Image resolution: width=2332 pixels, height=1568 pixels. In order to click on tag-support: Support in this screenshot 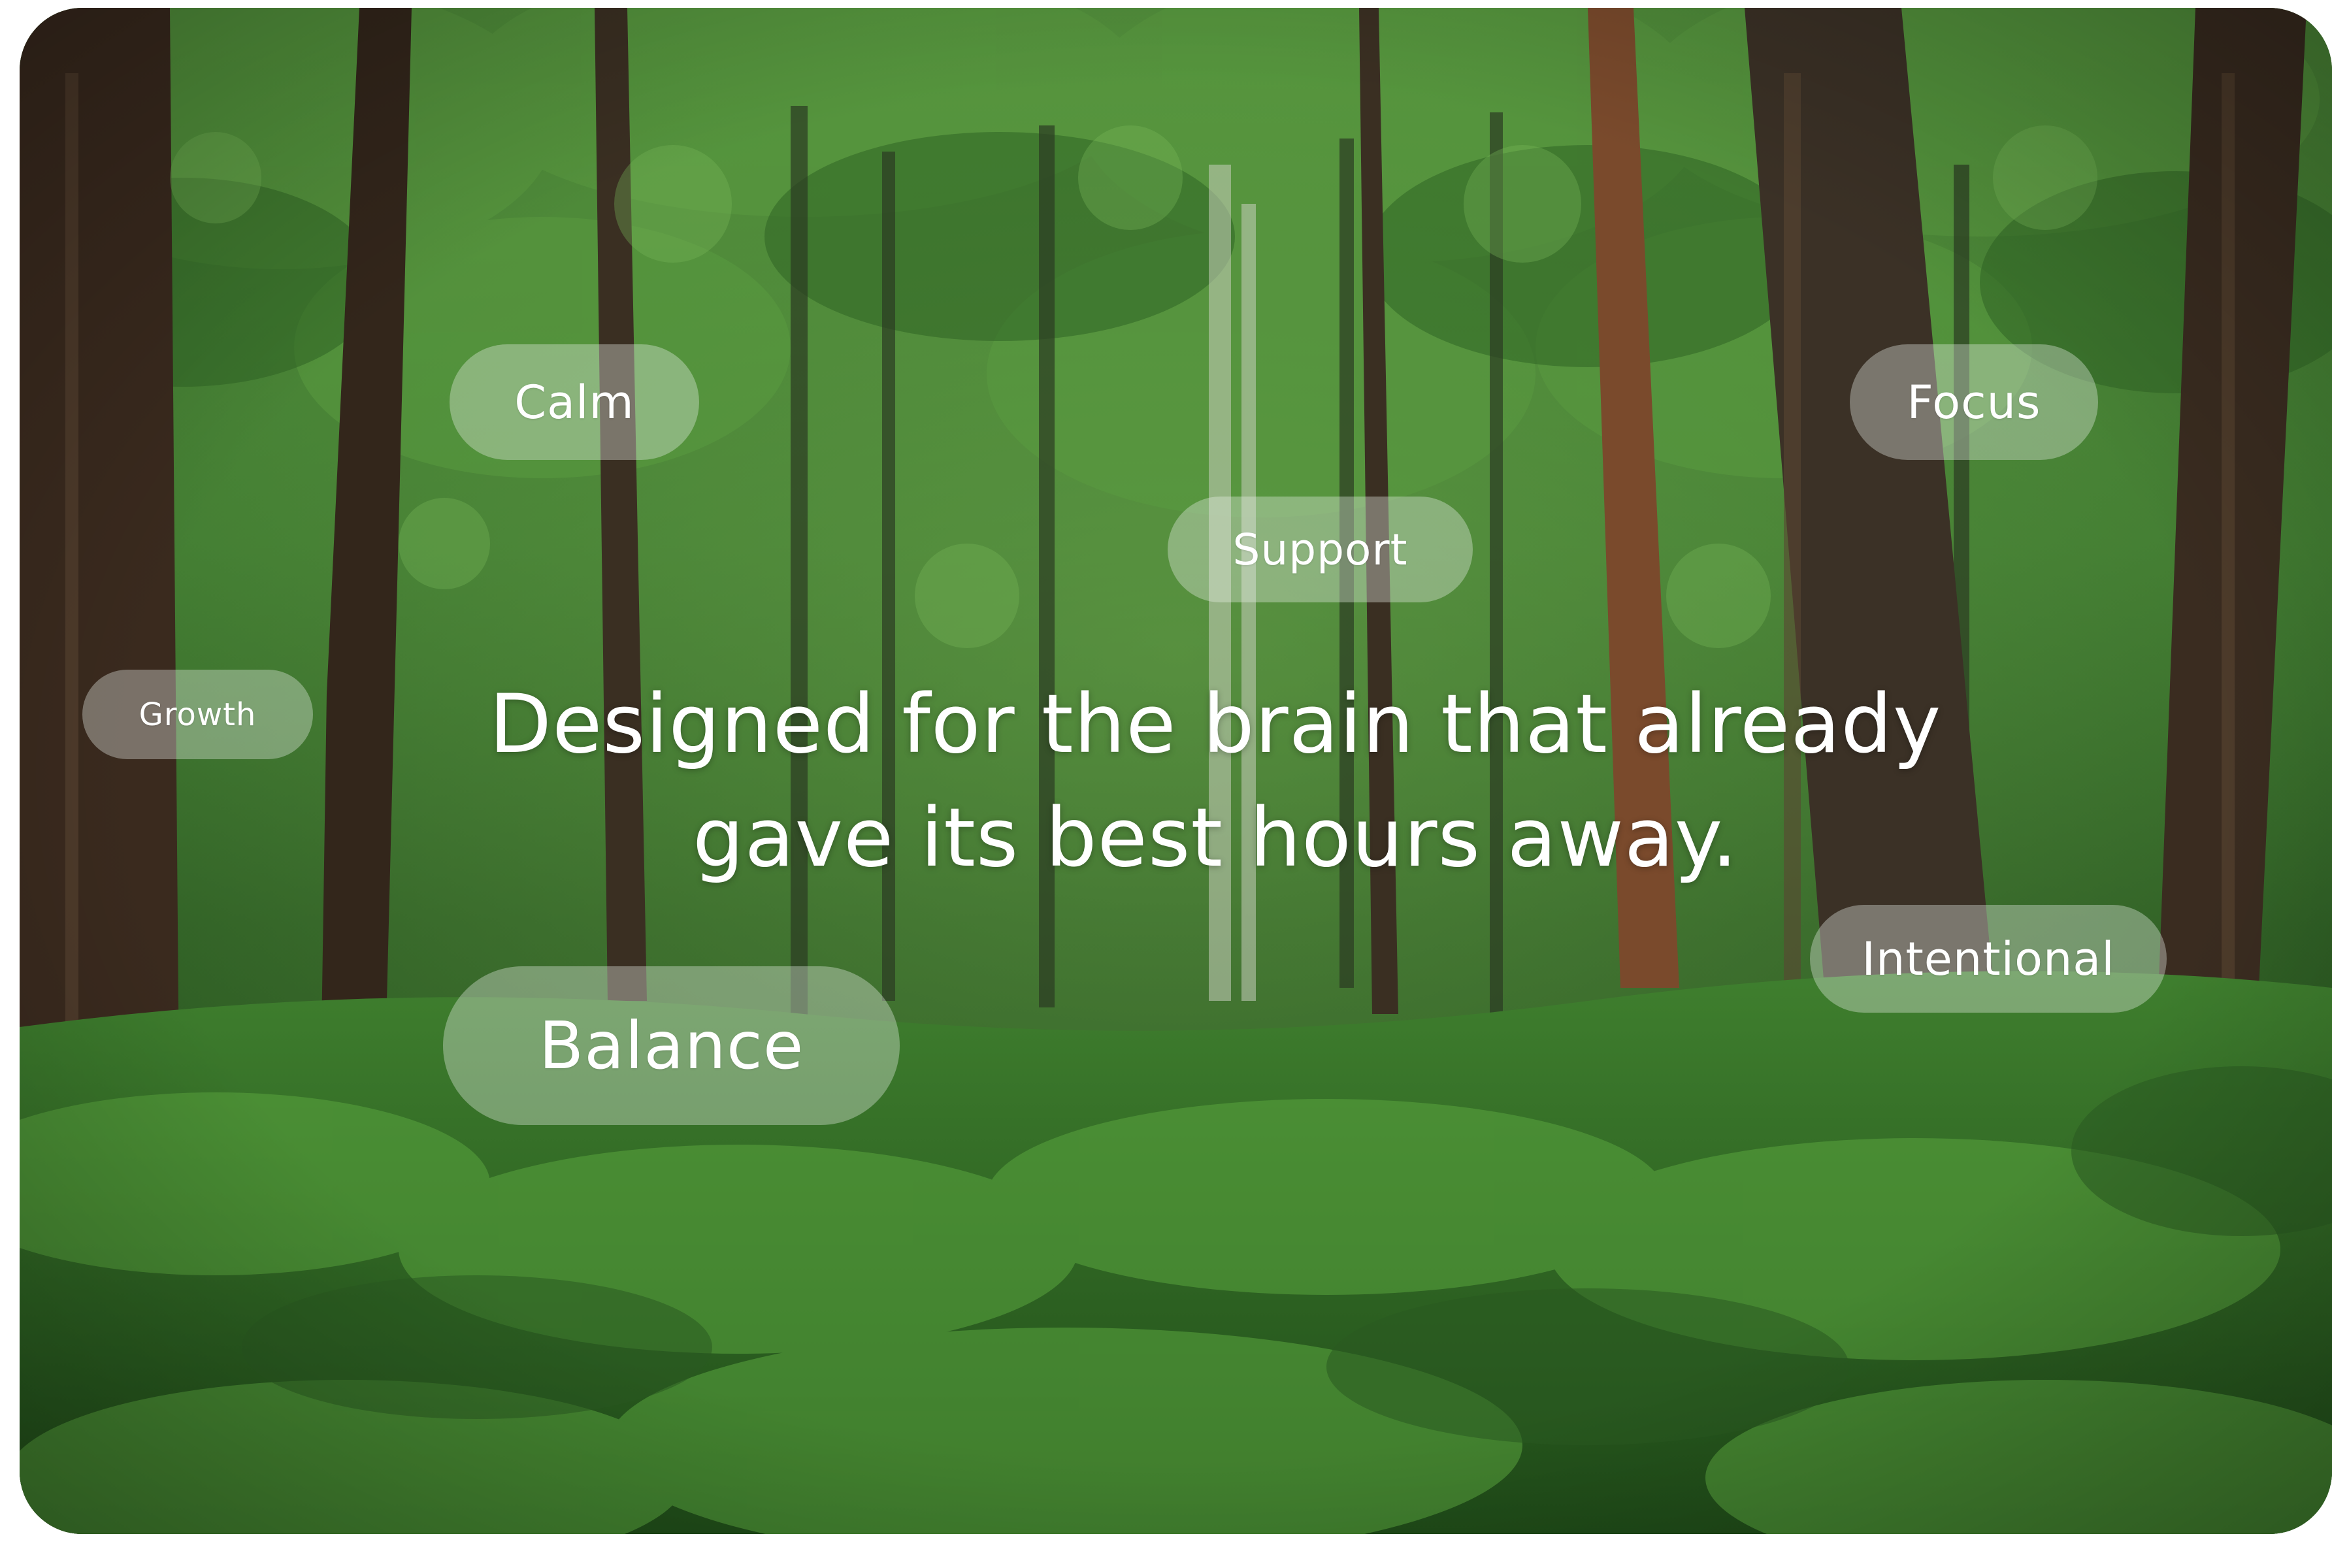, I will do `click(1320, 549)`.